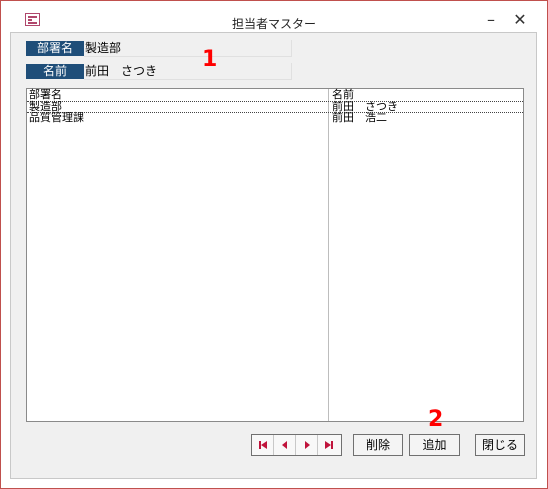 This screenshot has width=548, height=489. Describe the element at coordinates (359, 117) in the screenshot. I see `list-item-name: 前田 浩二` at that location.